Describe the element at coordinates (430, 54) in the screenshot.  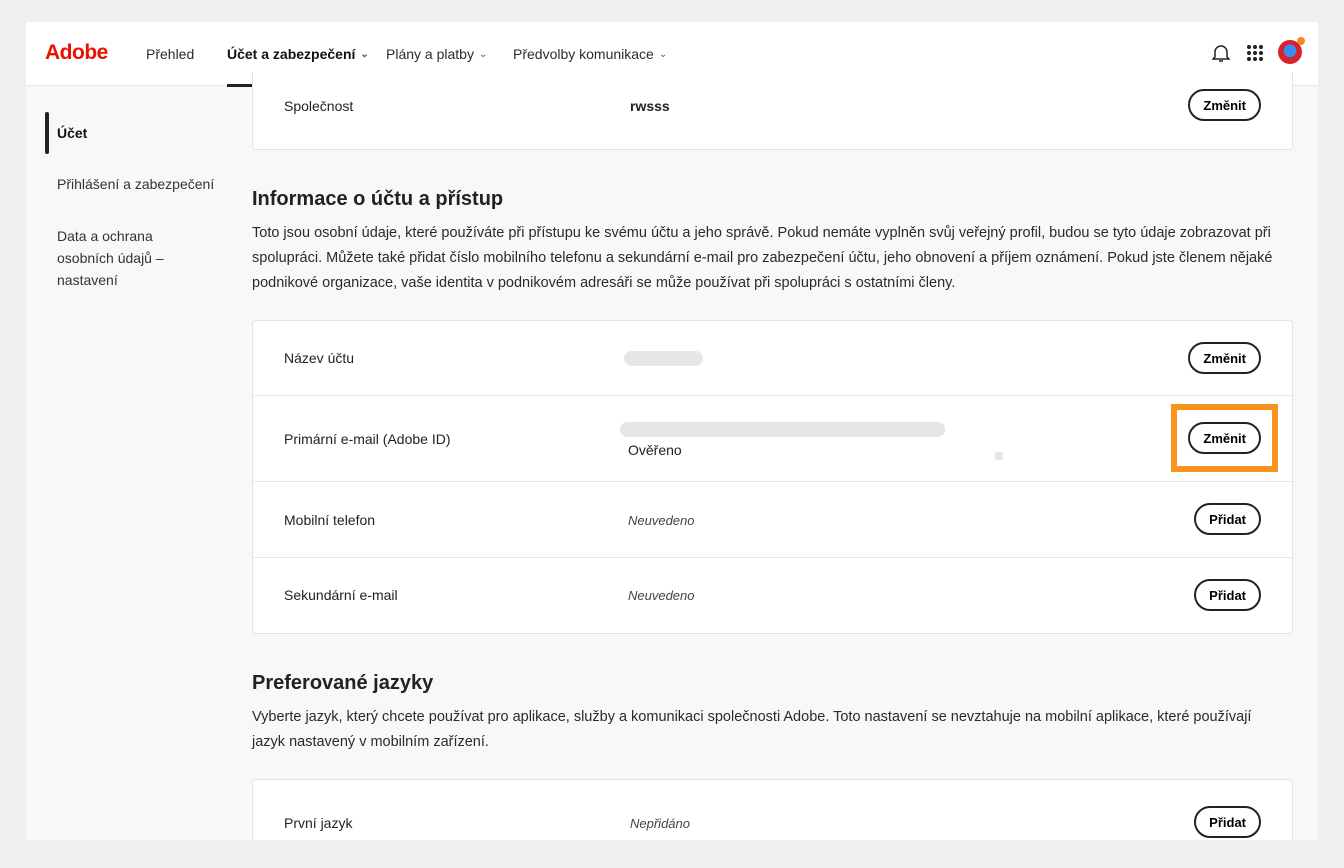
I see `nav-label: Plány a platby` at that location.